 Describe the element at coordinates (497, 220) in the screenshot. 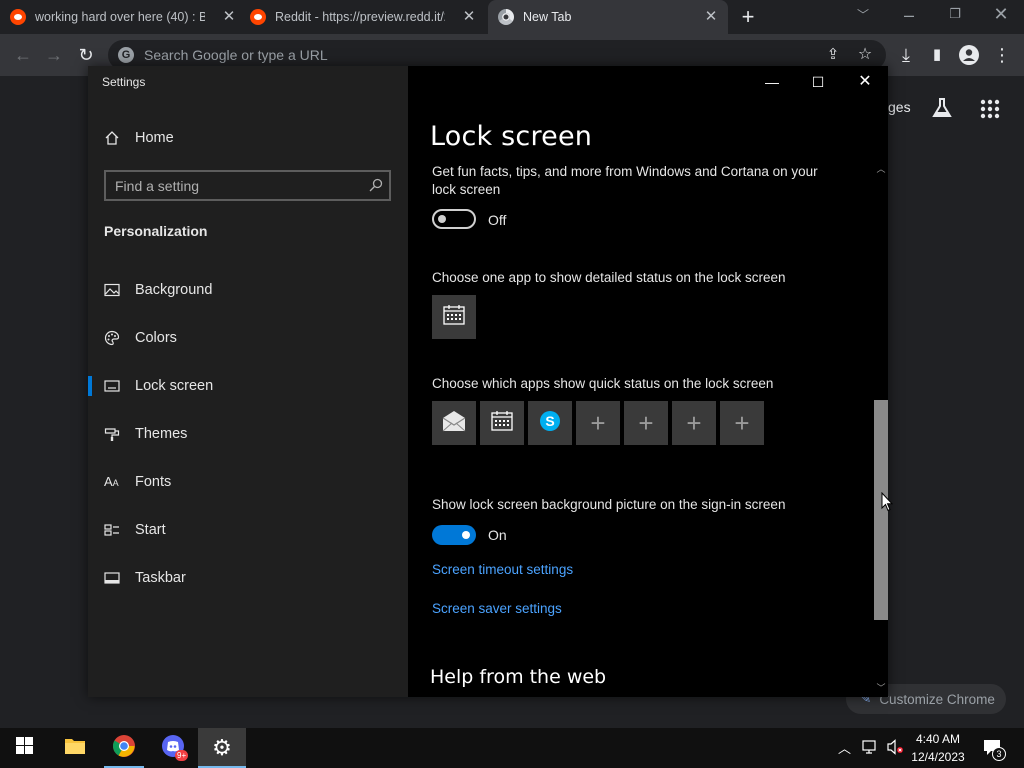

I see `fun-facts-state: Off` at that location.